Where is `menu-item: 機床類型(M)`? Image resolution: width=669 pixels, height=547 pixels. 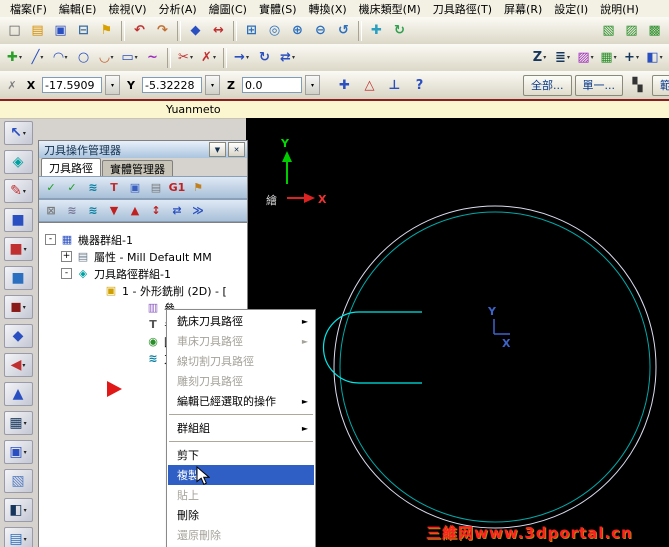
menu-item: 機床類型(M) is located at coordinates (390, 9).